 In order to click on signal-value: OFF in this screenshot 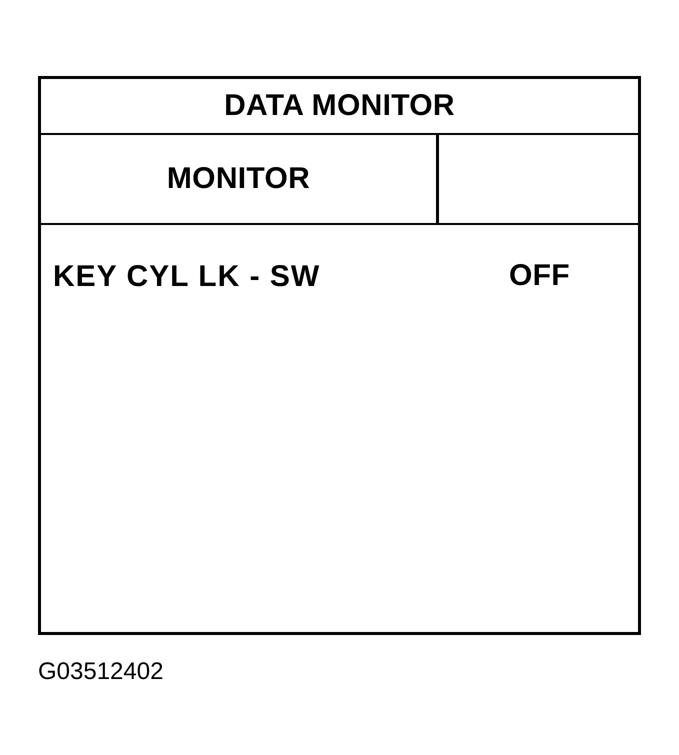, I will do `click(539, 275)`.